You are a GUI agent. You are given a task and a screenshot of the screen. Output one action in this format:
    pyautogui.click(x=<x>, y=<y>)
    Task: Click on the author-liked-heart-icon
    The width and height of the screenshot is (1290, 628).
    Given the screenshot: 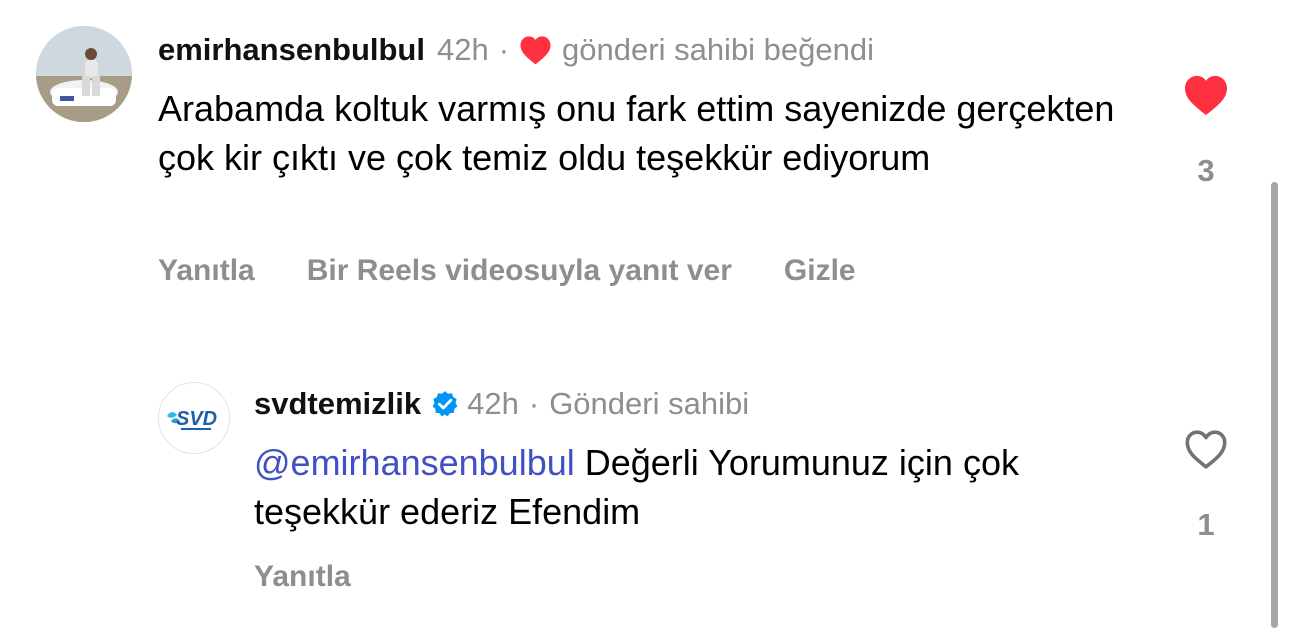 What is the action you would take?
    pyautogui.click(x=535, y=50)
    